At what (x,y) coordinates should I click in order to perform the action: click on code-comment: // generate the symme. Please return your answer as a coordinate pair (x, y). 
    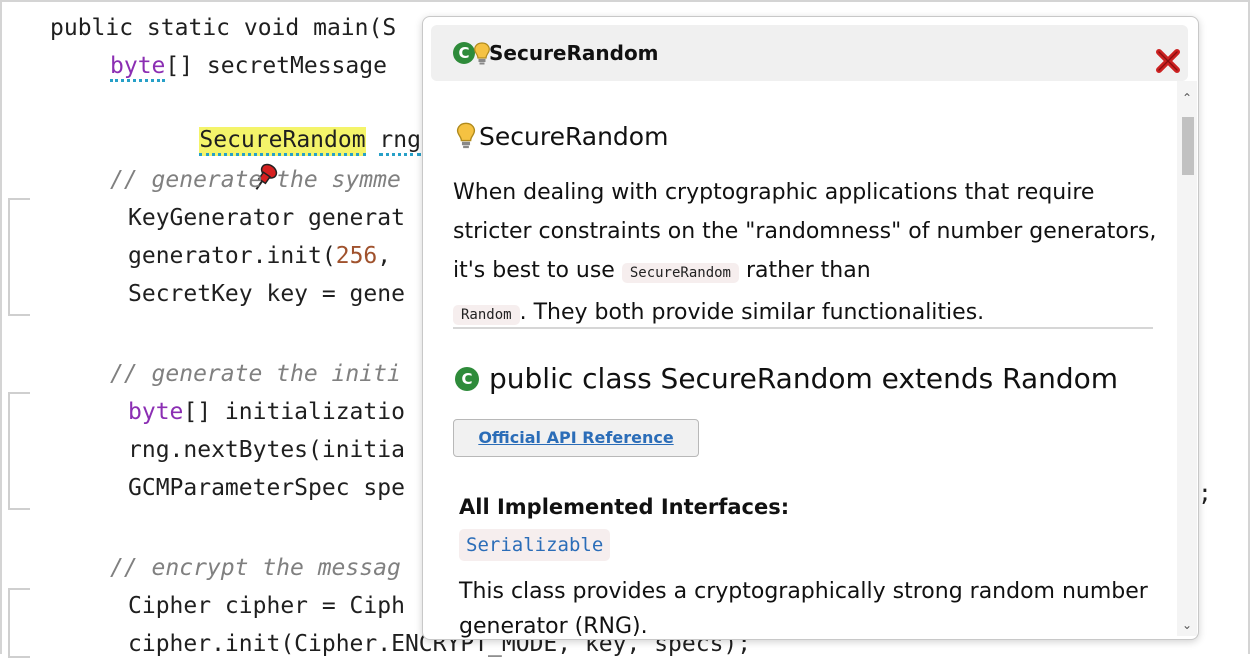
    Looking at the image, I should click on (255, 180).